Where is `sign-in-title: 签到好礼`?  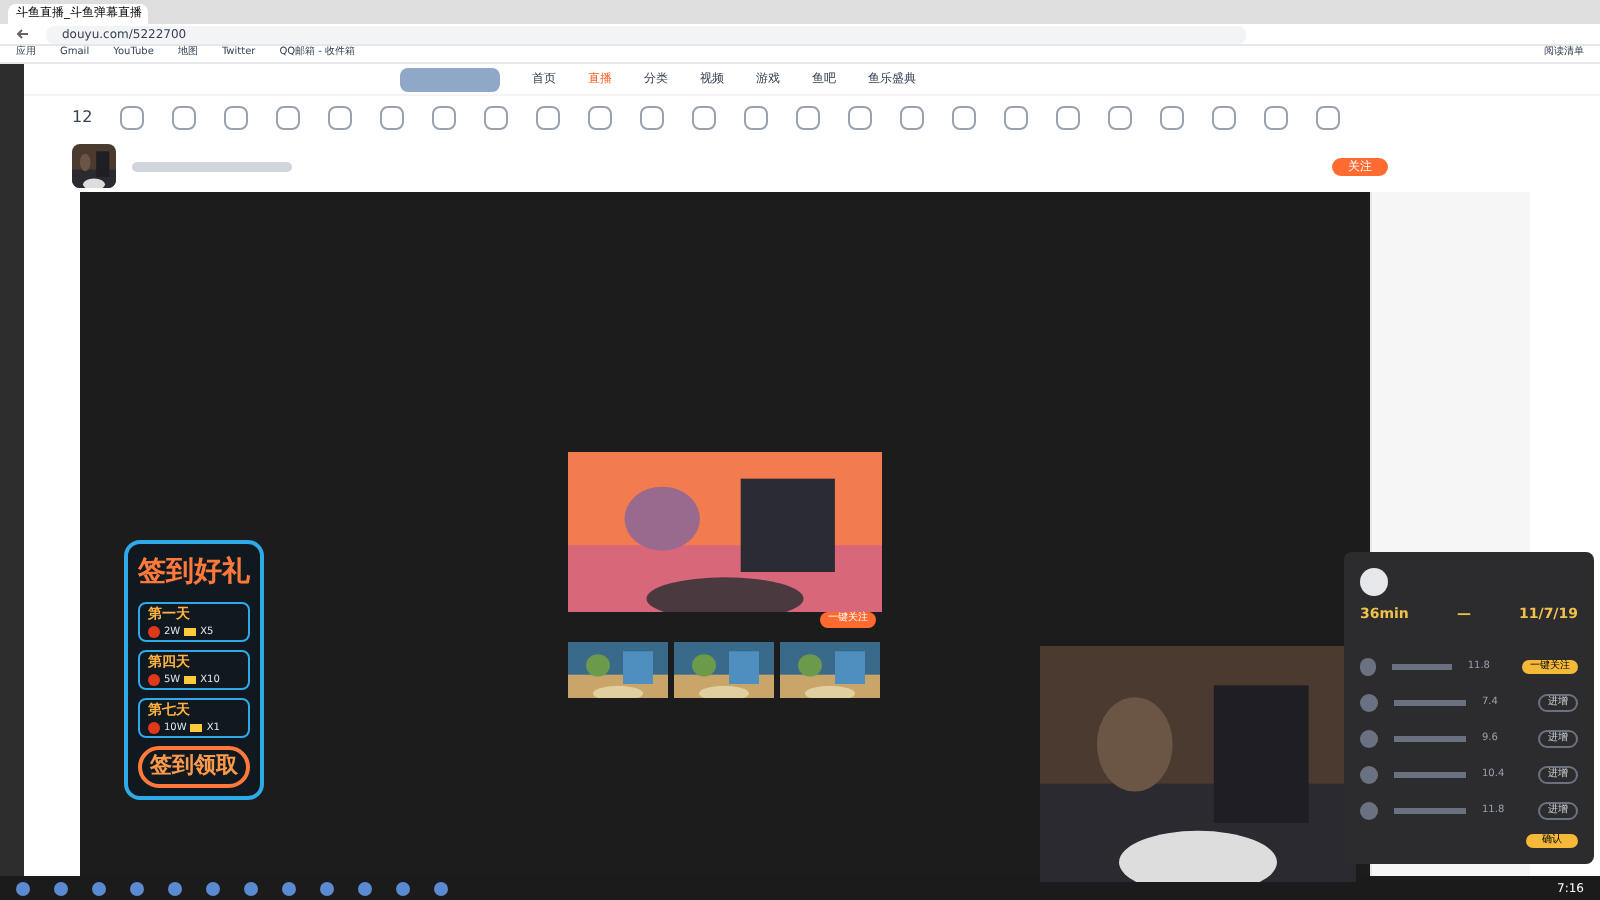 sign-in-title: 签到好礼 is located at coordinates (194, 573).